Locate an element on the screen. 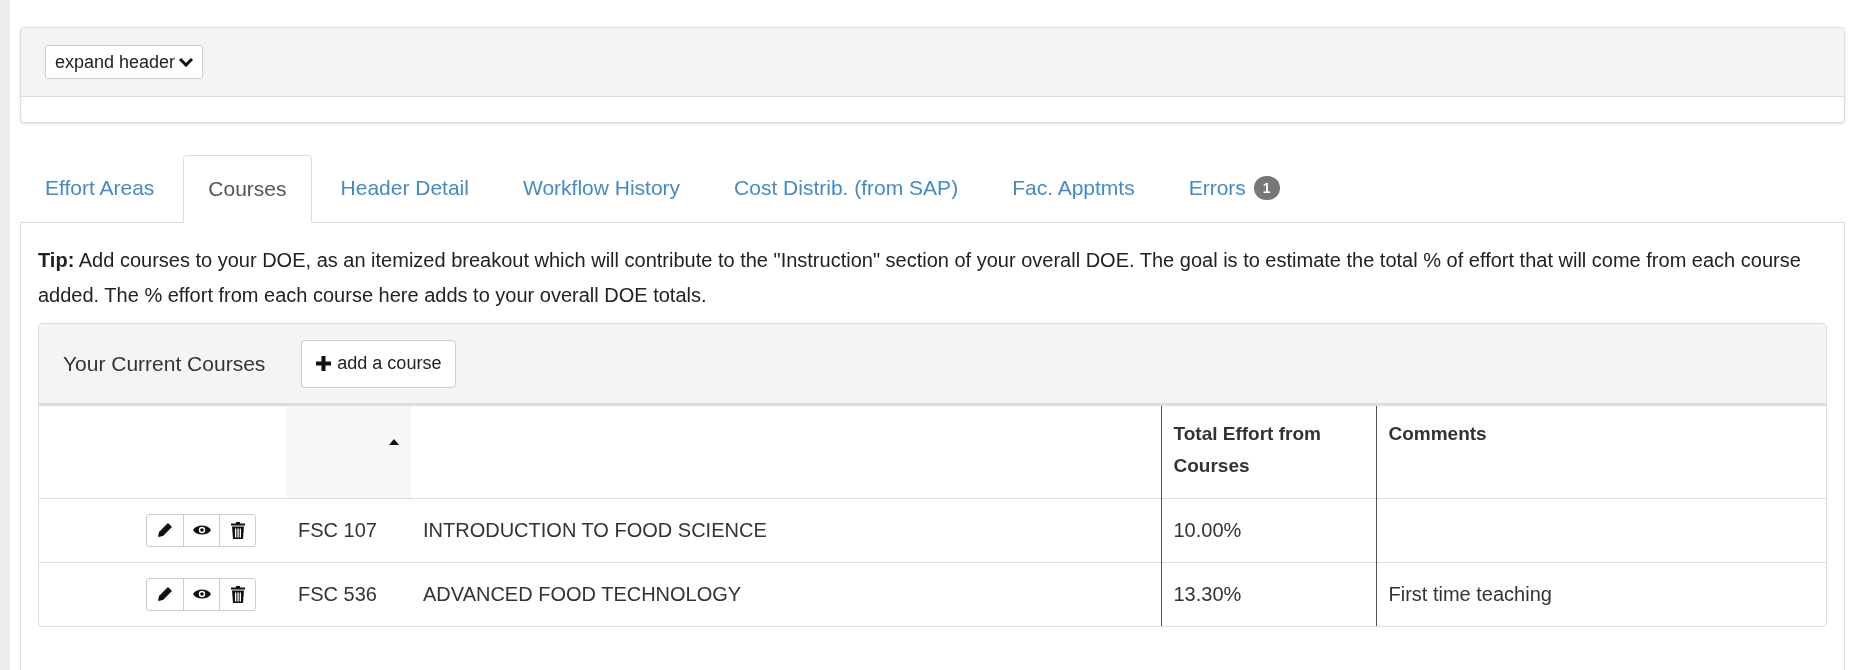 The width and height of the screenshot is (1851, 670). tab: Fac. Apptmts is located at coordinates (1073, 188).